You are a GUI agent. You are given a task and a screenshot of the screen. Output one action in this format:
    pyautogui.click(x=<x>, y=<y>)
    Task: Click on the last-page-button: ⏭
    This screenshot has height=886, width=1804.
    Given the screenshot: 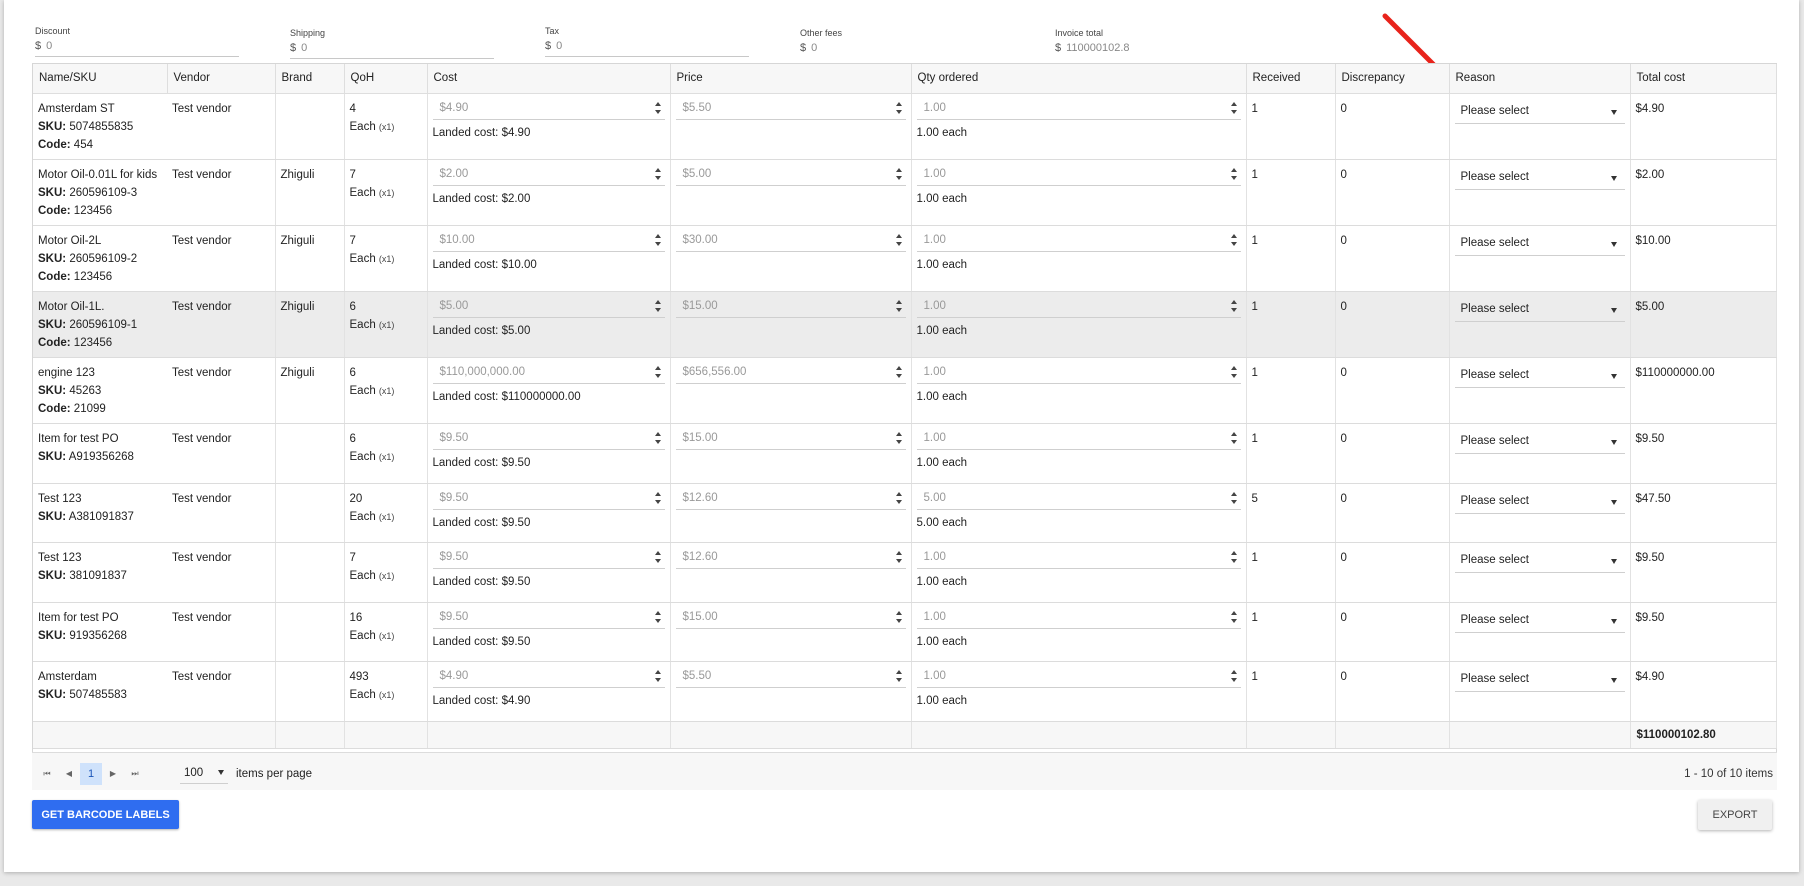 What is the action you would take?
    pyautogui.click(x=135, y=774)
    